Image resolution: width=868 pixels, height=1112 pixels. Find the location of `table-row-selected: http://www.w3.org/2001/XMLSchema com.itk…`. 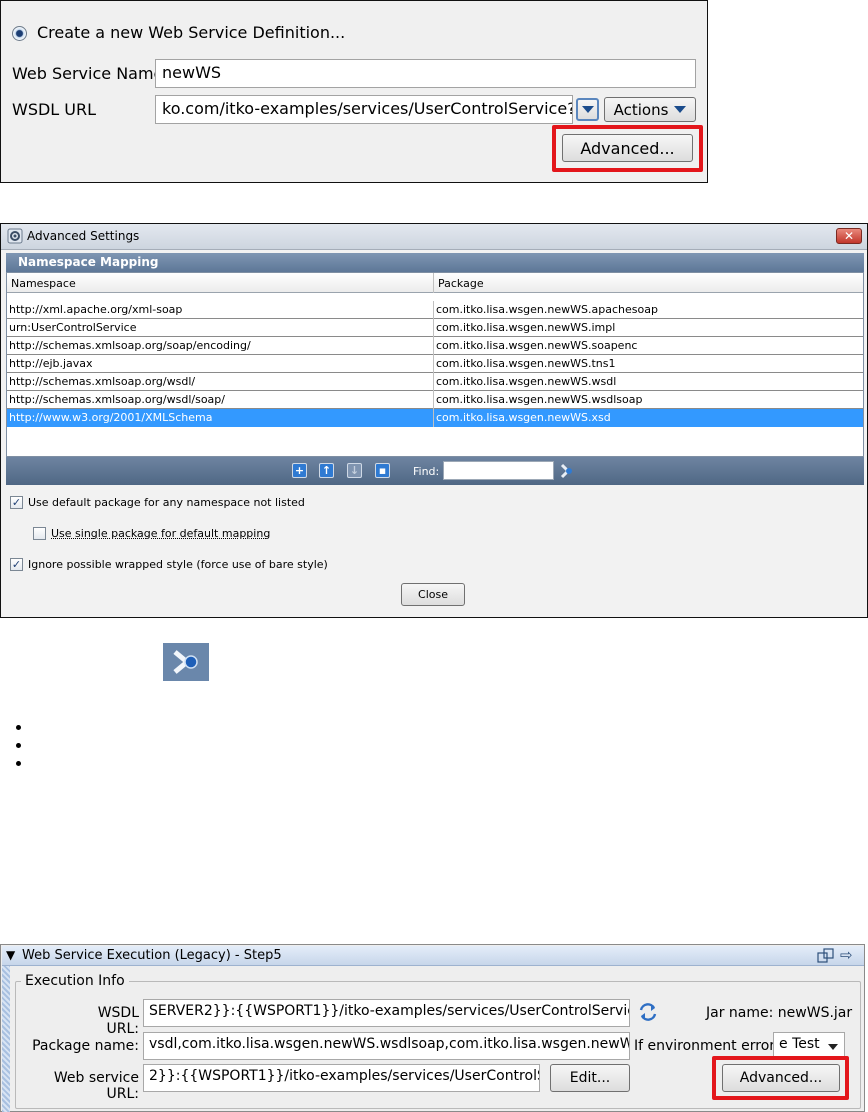

table-row-selected: http://www.w3.org/2001/XMLSchema com.itk… is located at coordinates (435, 418).